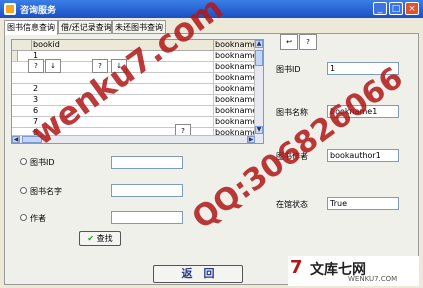  I want to click on cell-bookname: bookname4, so click(234, 67).